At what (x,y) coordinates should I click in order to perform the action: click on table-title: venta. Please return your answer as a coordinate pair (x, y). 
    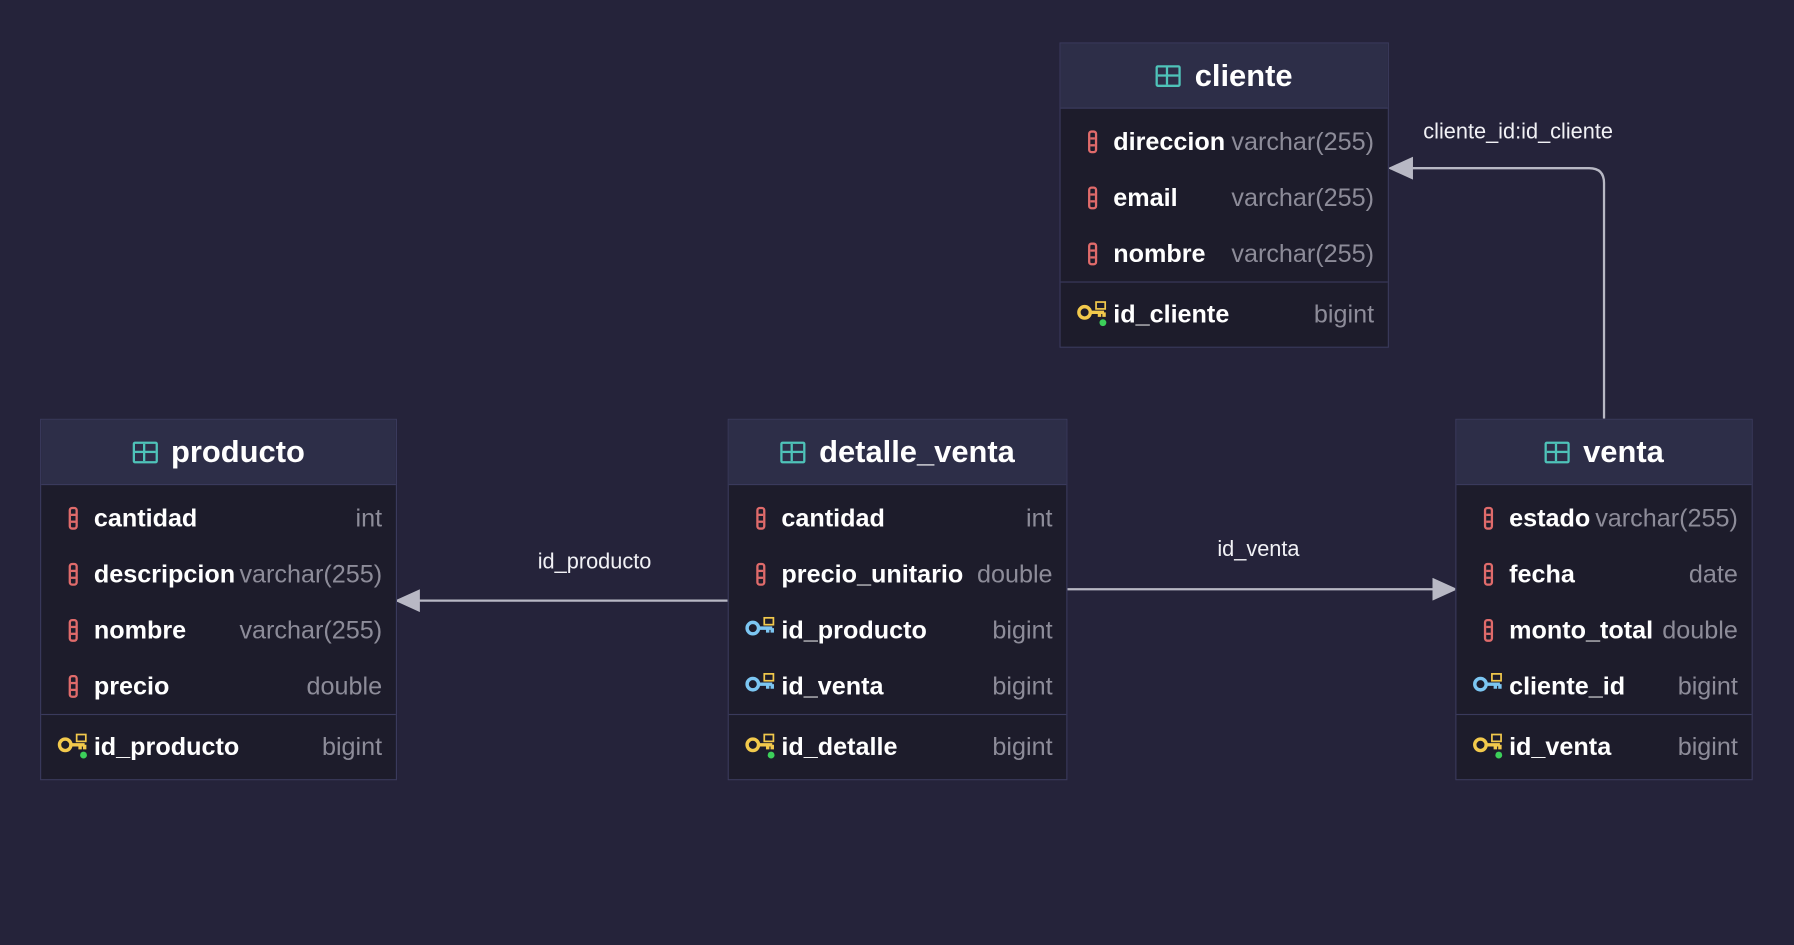
    Looking at the image, I should click on (1623, 451).